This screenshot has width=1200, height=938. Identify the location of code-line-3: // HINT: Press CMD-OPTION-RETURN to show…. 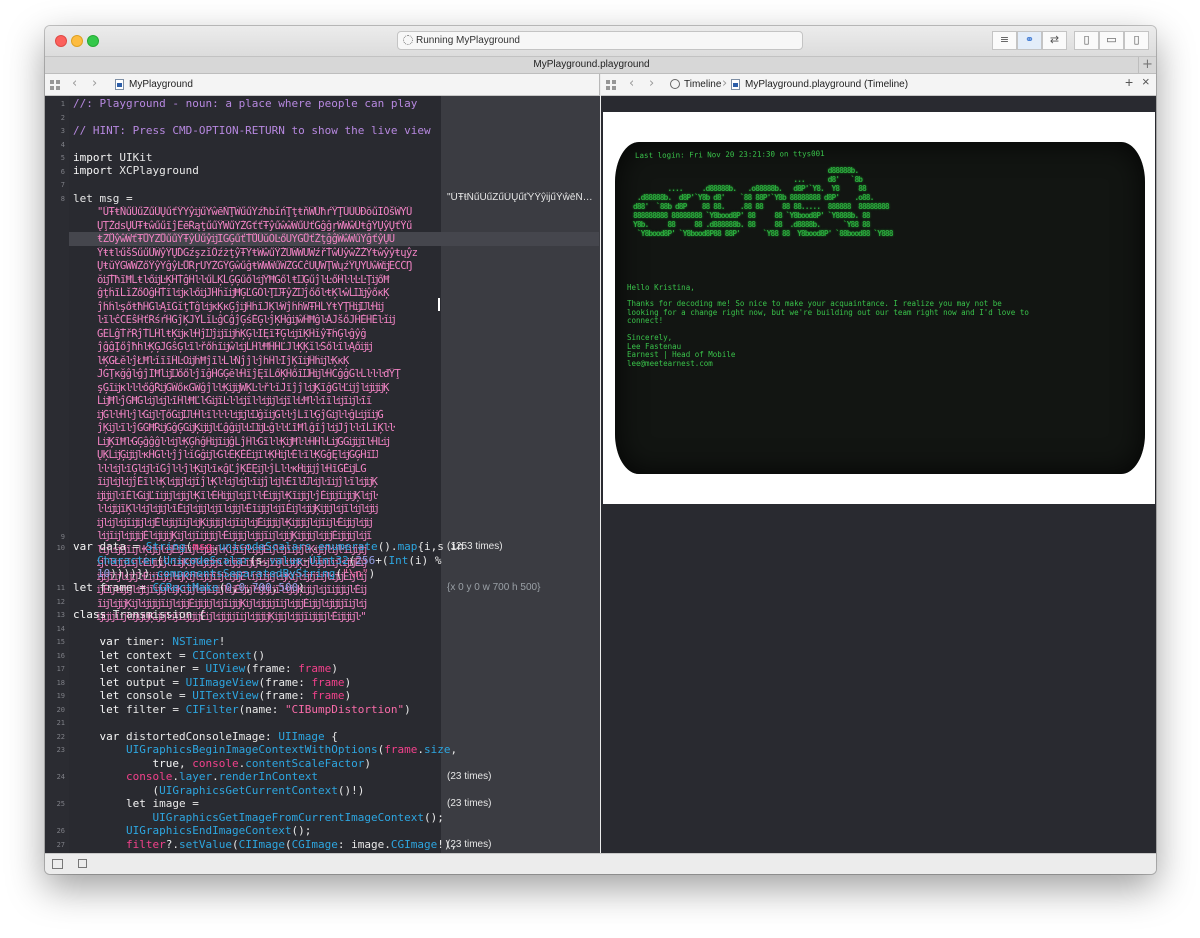
(252, 131).